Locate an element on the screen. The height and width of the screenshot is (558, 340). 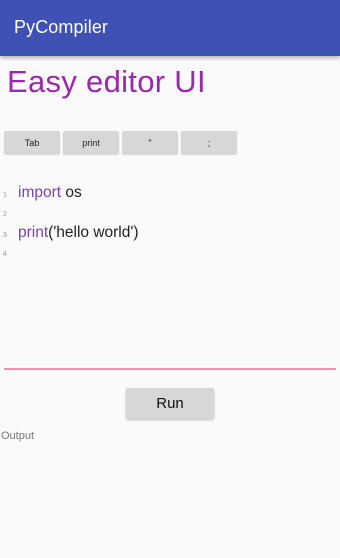
shortcut-toolbar: Tab print " ; is located at coordinates (120, 142).